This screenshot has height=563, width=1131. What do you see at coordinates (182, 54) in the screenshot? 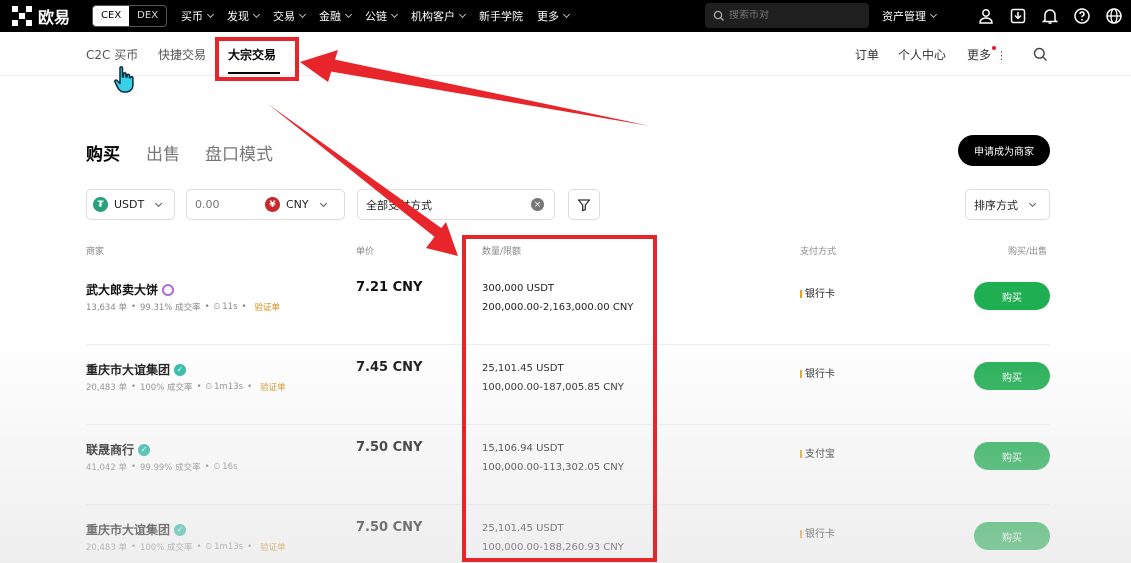
I see `tab-quick-trade: 快捷交易` at bounding box center [182, 54].